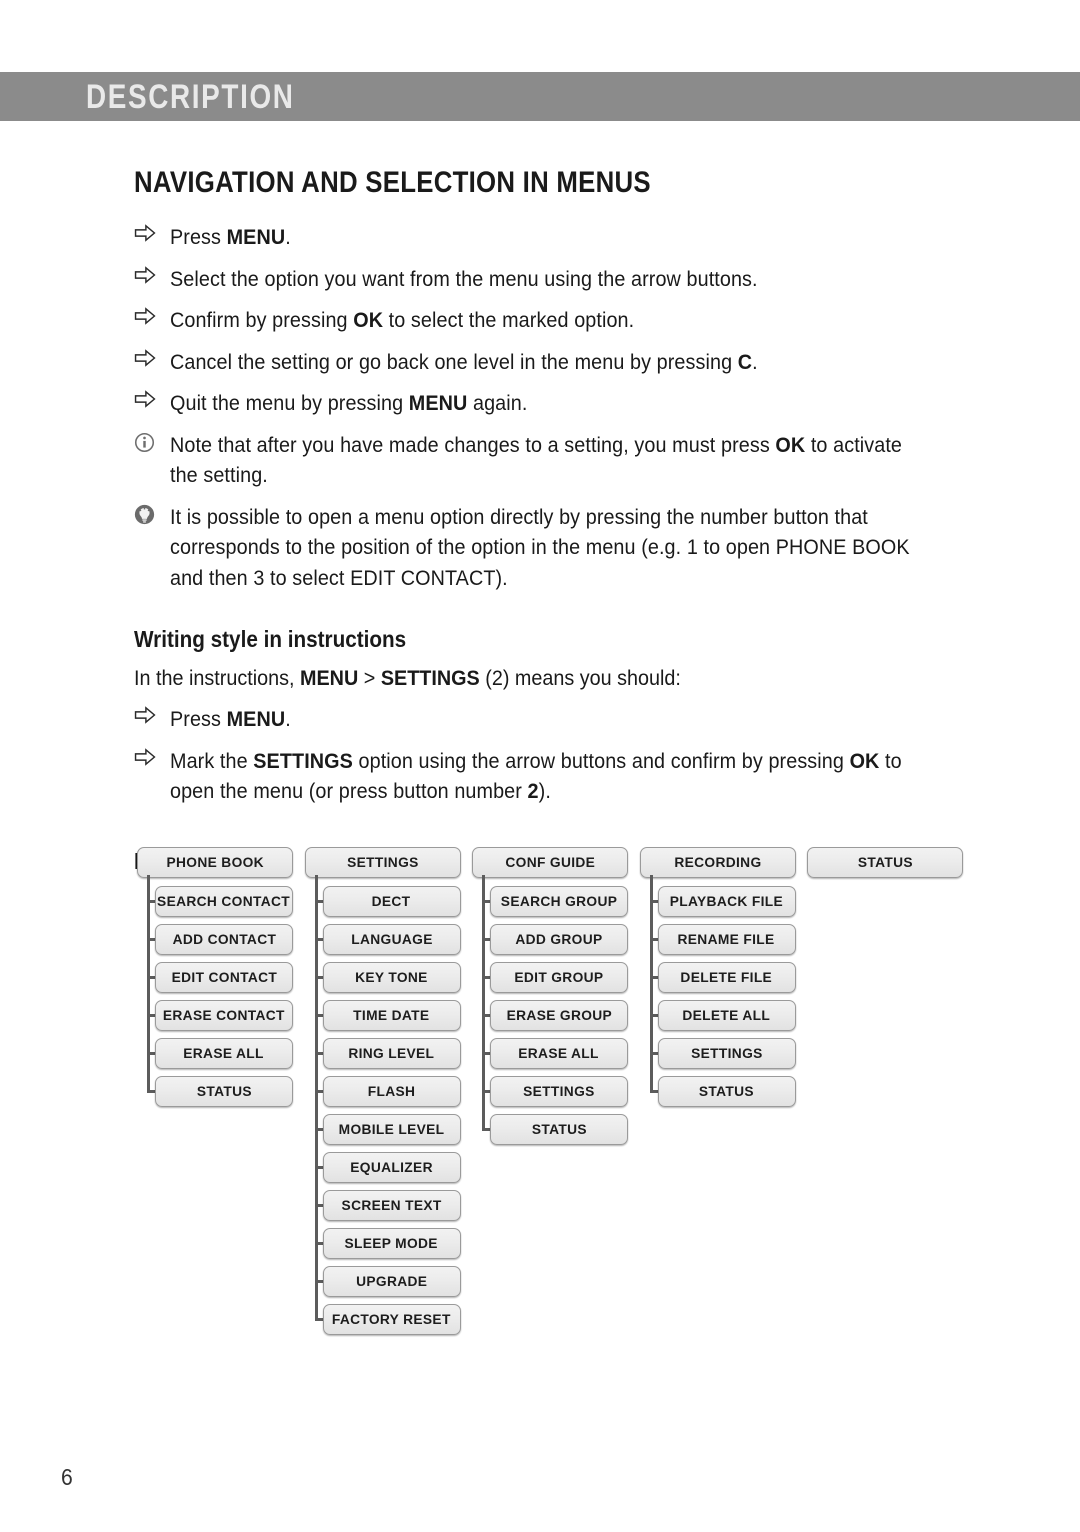 The image size is (1080, 1532). What do you see at coordinates (270, 639) in the screenshot?
I see `writing-style-heading: Writing style in instructions` at bounding box center [270, 639].